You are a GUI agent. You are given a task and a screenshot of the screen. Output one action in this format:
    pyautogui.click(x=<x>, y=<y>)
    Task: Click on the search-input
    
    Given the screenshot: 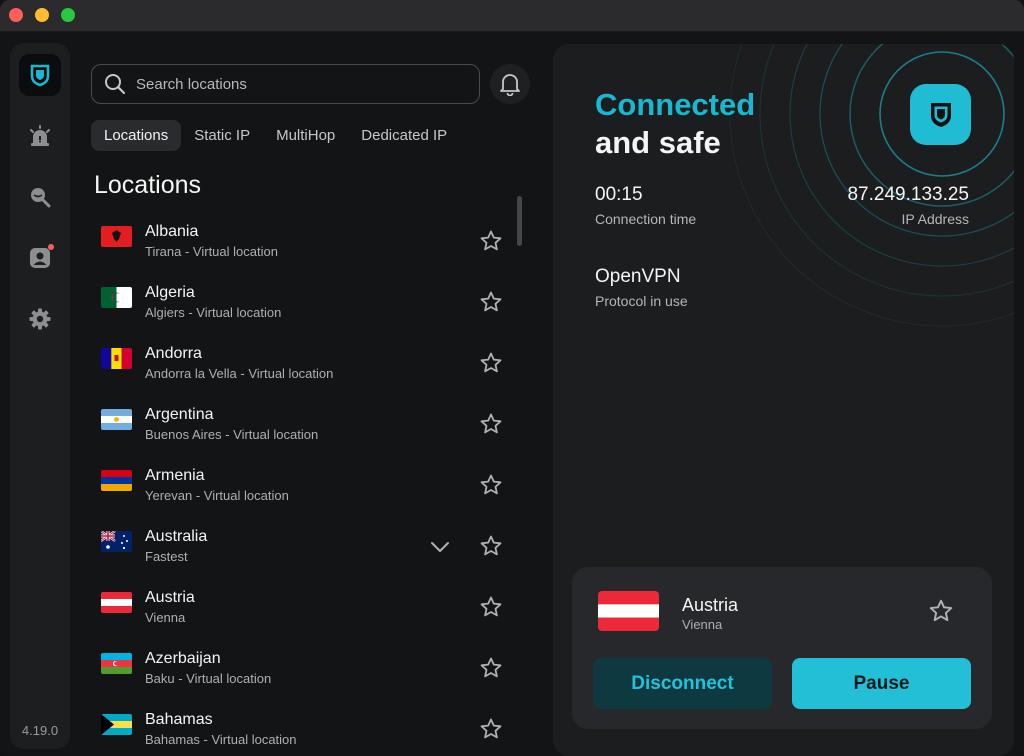 What is the action you would take?
    pyautogui.click(x=296, y=84)
    